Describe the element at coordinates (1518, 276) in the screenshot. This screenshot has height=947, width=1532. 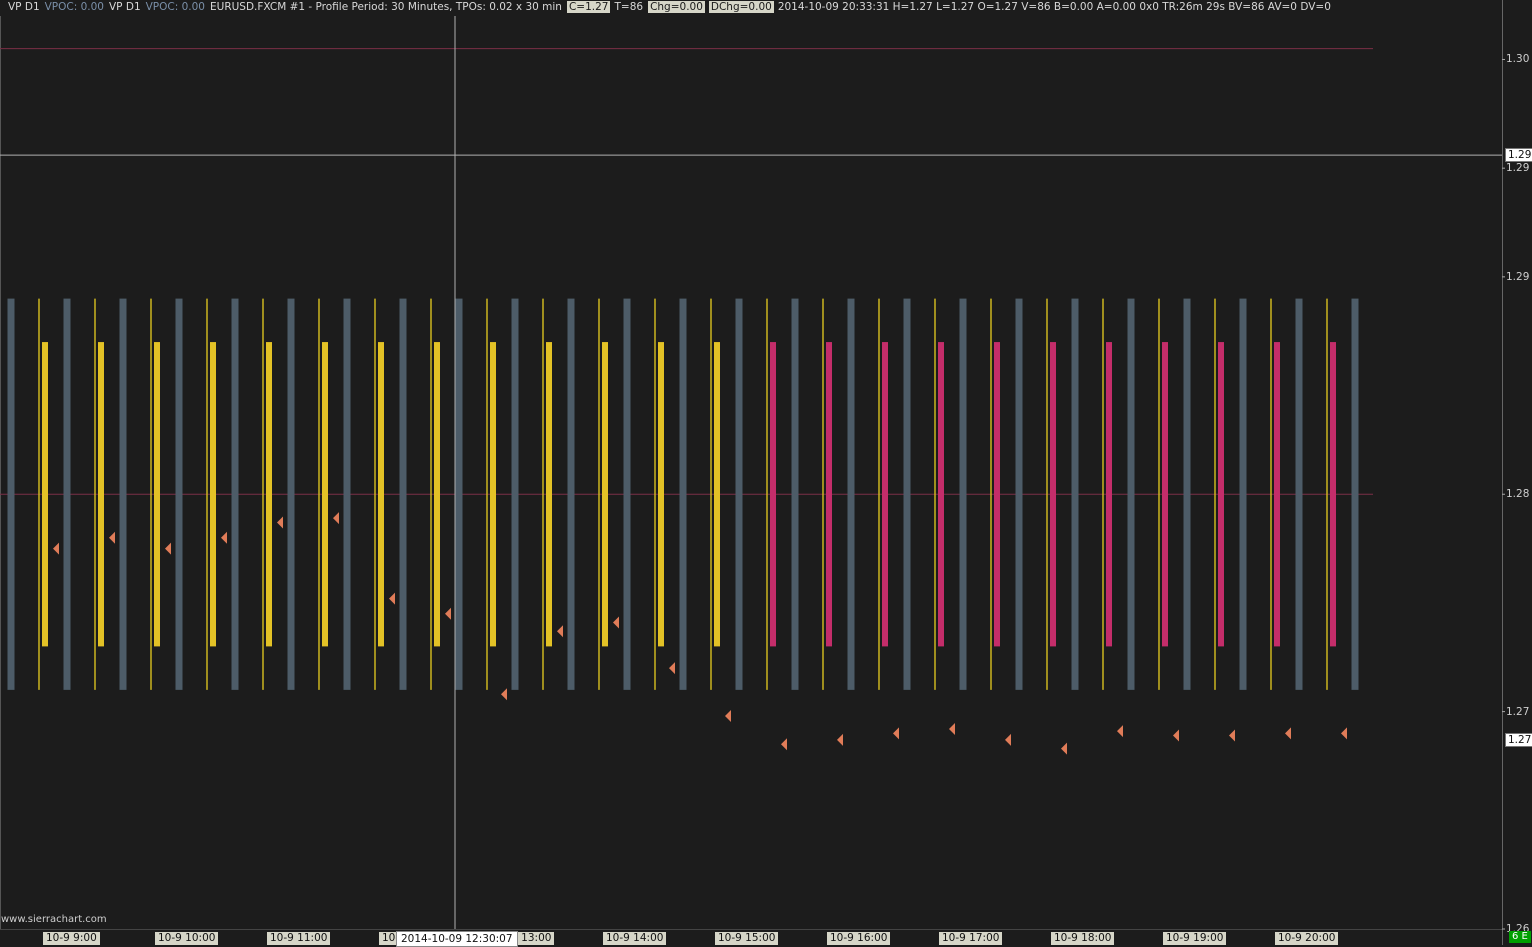
I see `y-tick-label-2: 1.29` at that location.